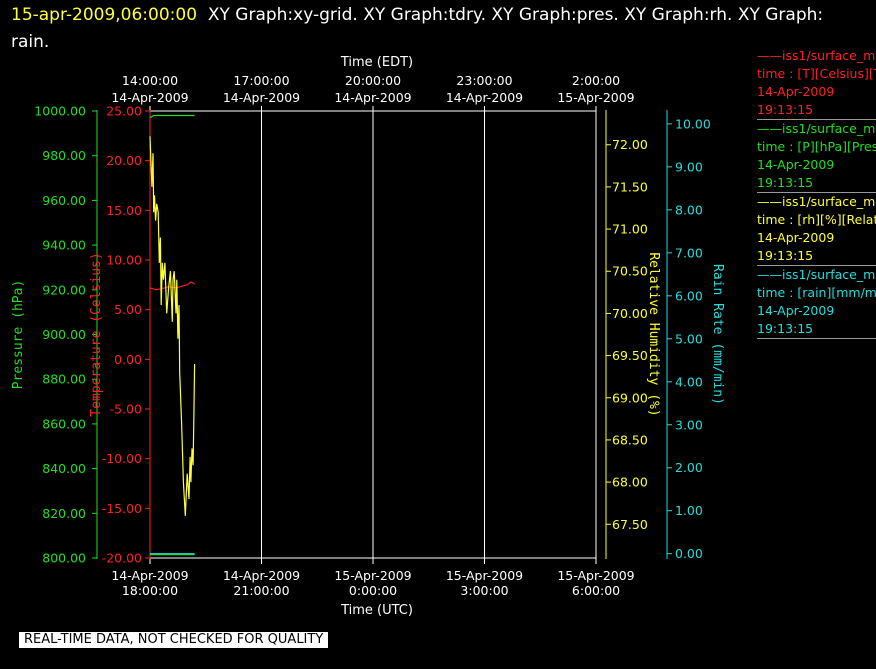 Image resolution: width=876 pixels, height=669 pixels. Describe the element at coordinates (689, 166) in the screenshot. I see `rain-tick-label: 9.00` at that location.